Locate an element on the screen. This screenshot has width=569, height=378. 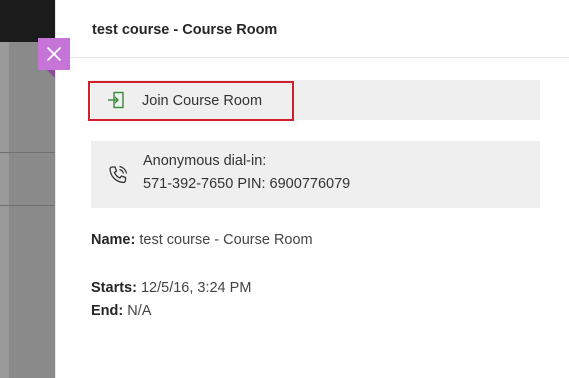
end-label: End: is located at coordinates (107, 311).